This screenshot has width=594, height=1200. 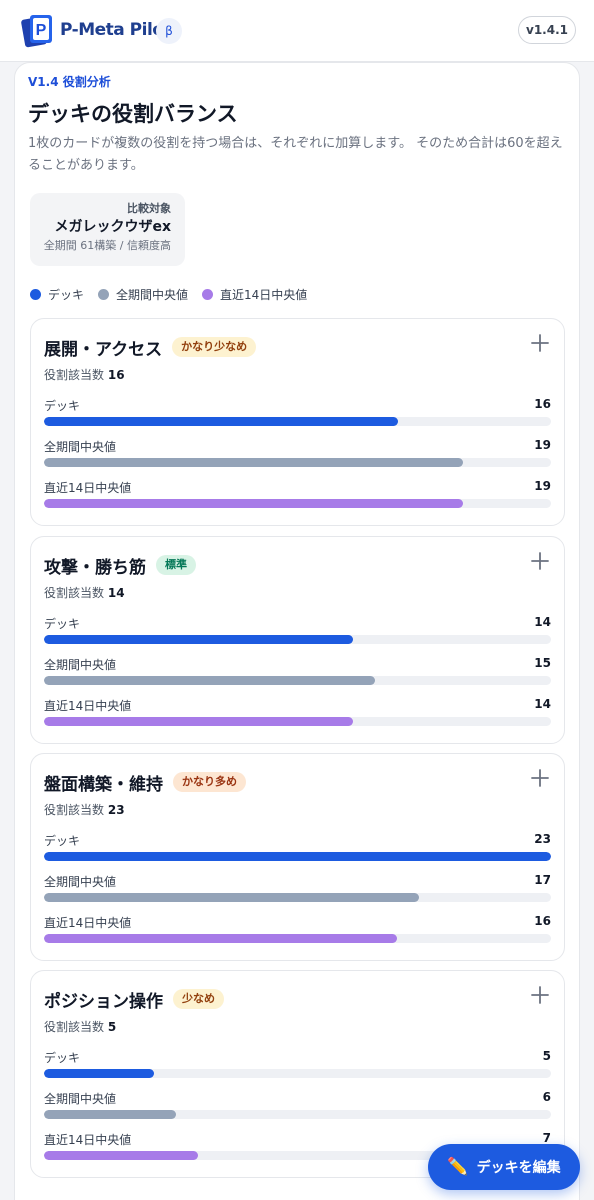 What do you see at coordinates (116, 810) in the screenshot?
I see `role-count-value: 23` at bounding box center [116, 810].